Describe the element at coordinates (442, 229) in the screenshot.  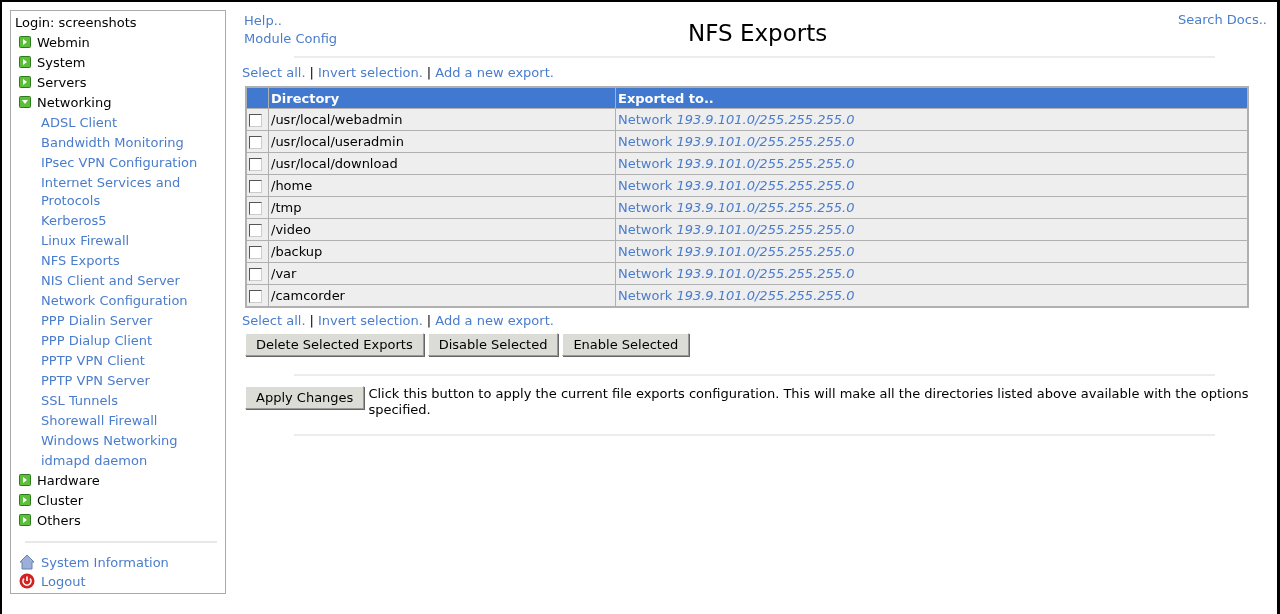
I see `directory-cell: /video` at that location.